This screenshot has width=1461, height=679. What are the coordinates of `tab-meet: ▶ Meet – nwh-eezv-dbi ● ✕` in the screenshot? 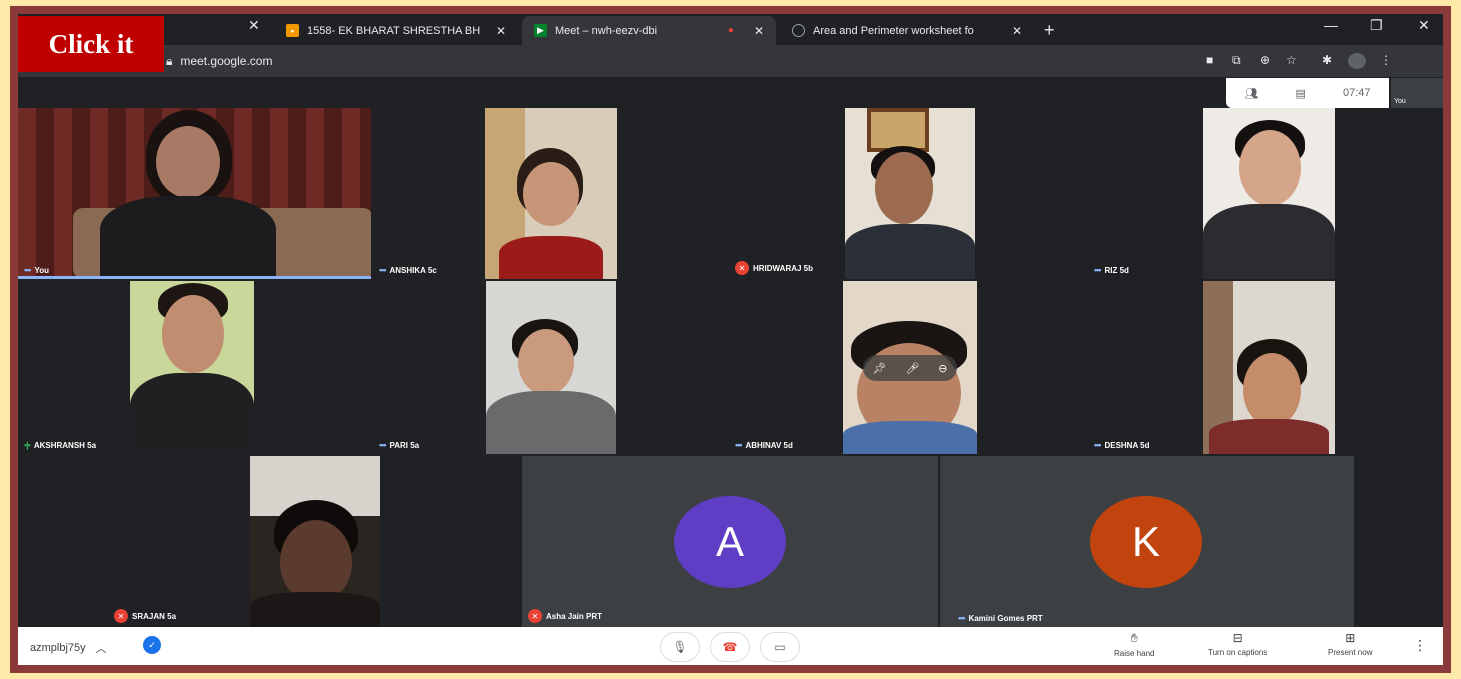 It's located at (649, 30).